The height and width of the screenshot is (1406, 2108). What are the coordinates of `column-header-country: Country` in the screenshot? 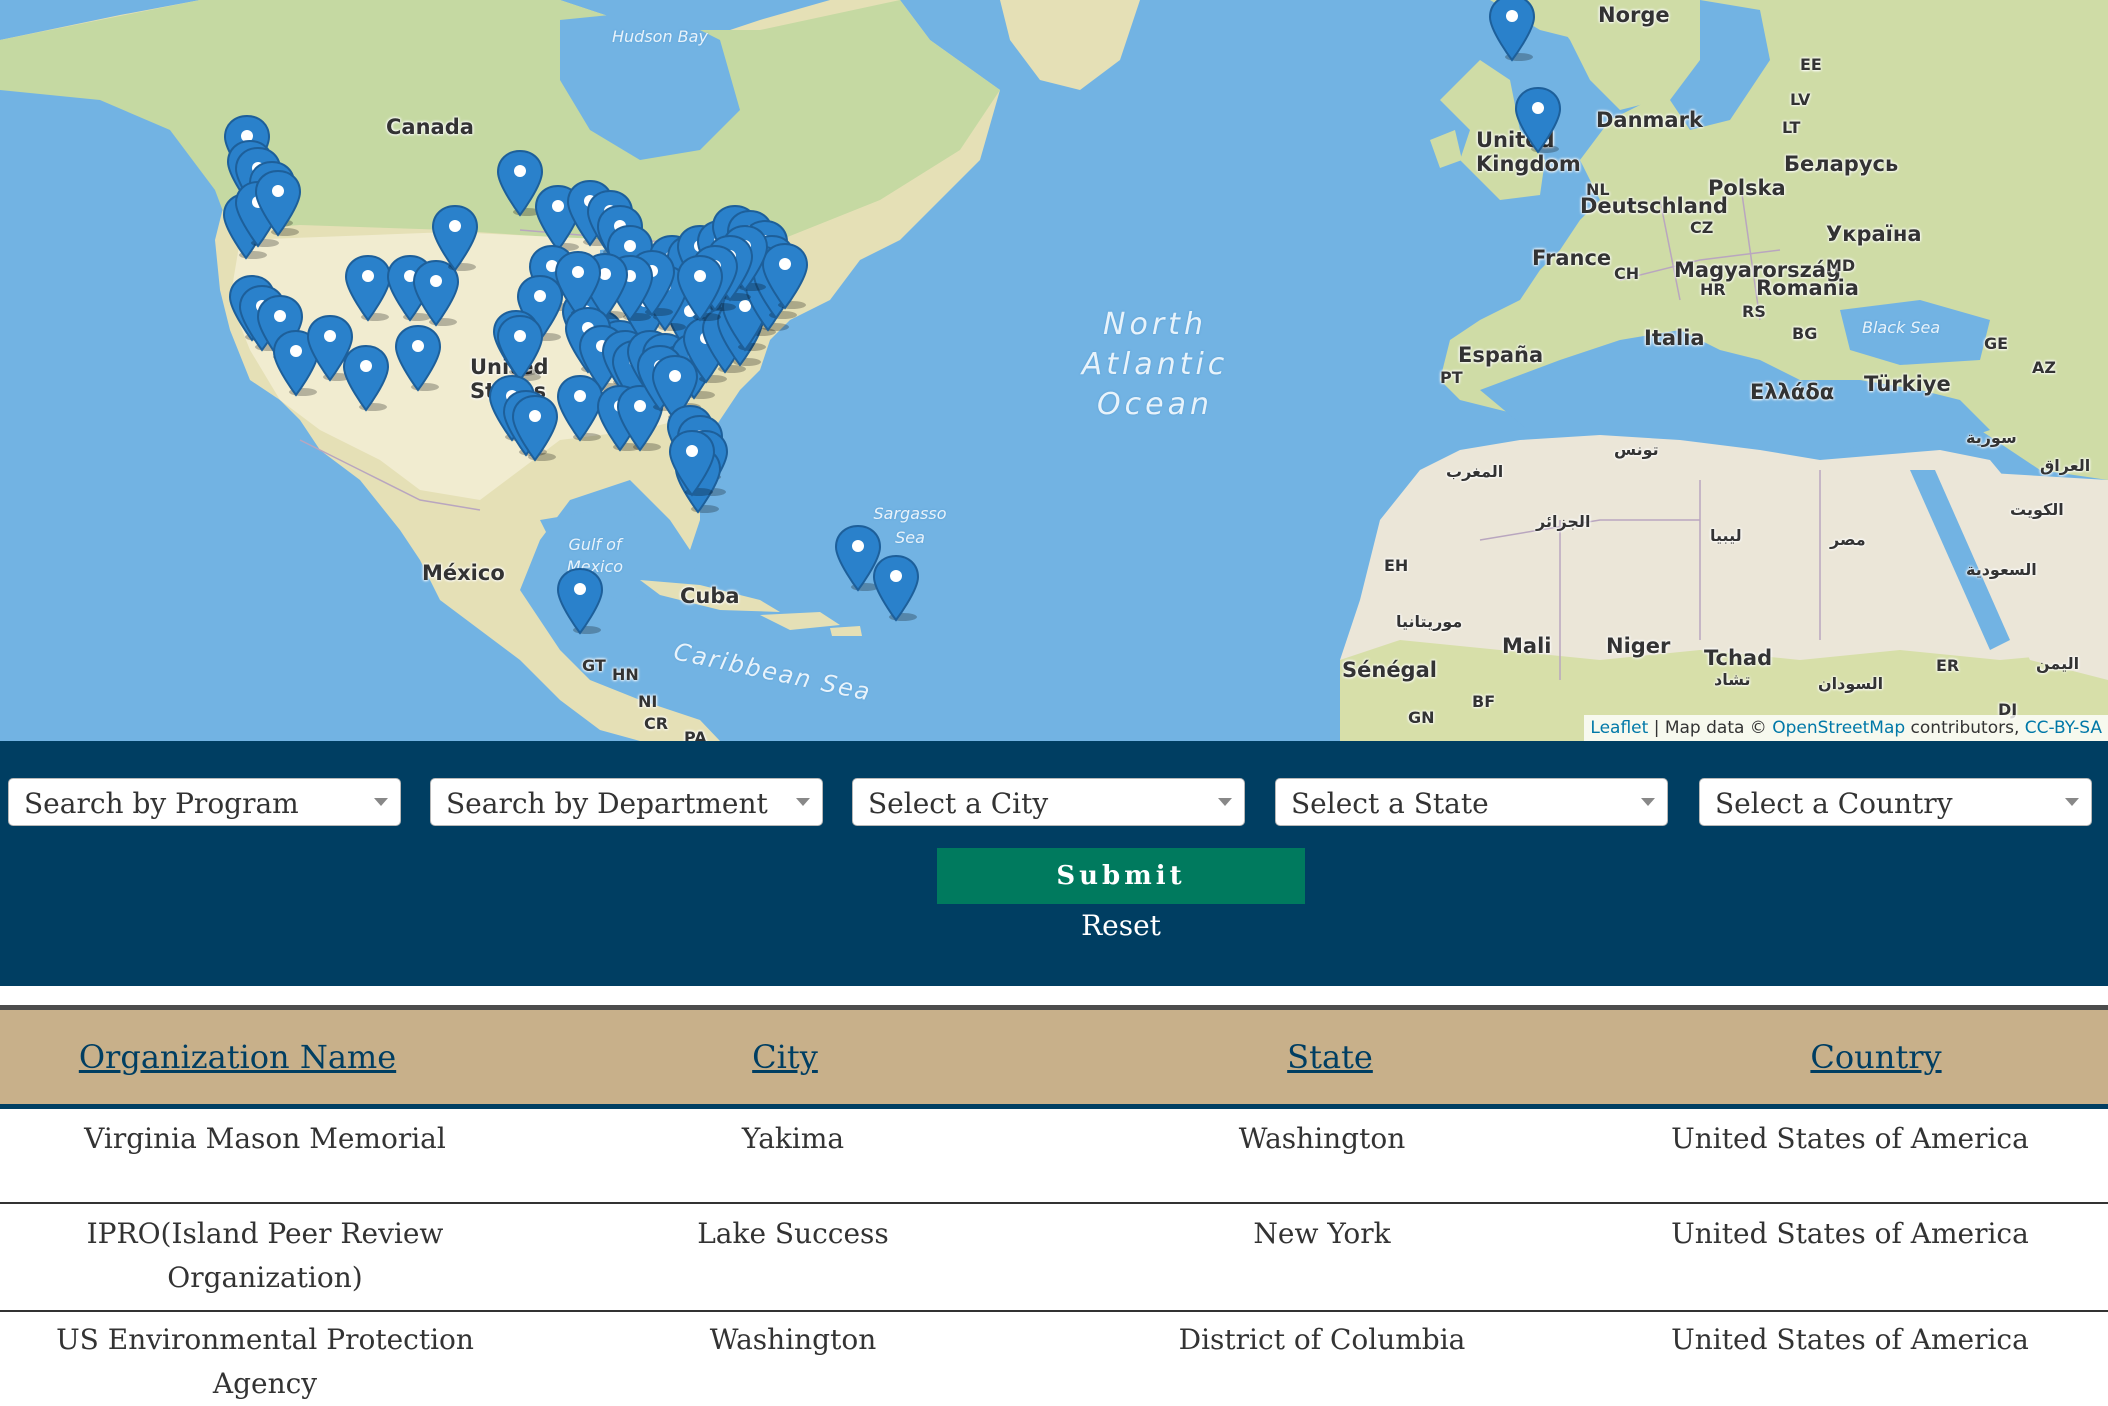 It's located at (1876, 1057).